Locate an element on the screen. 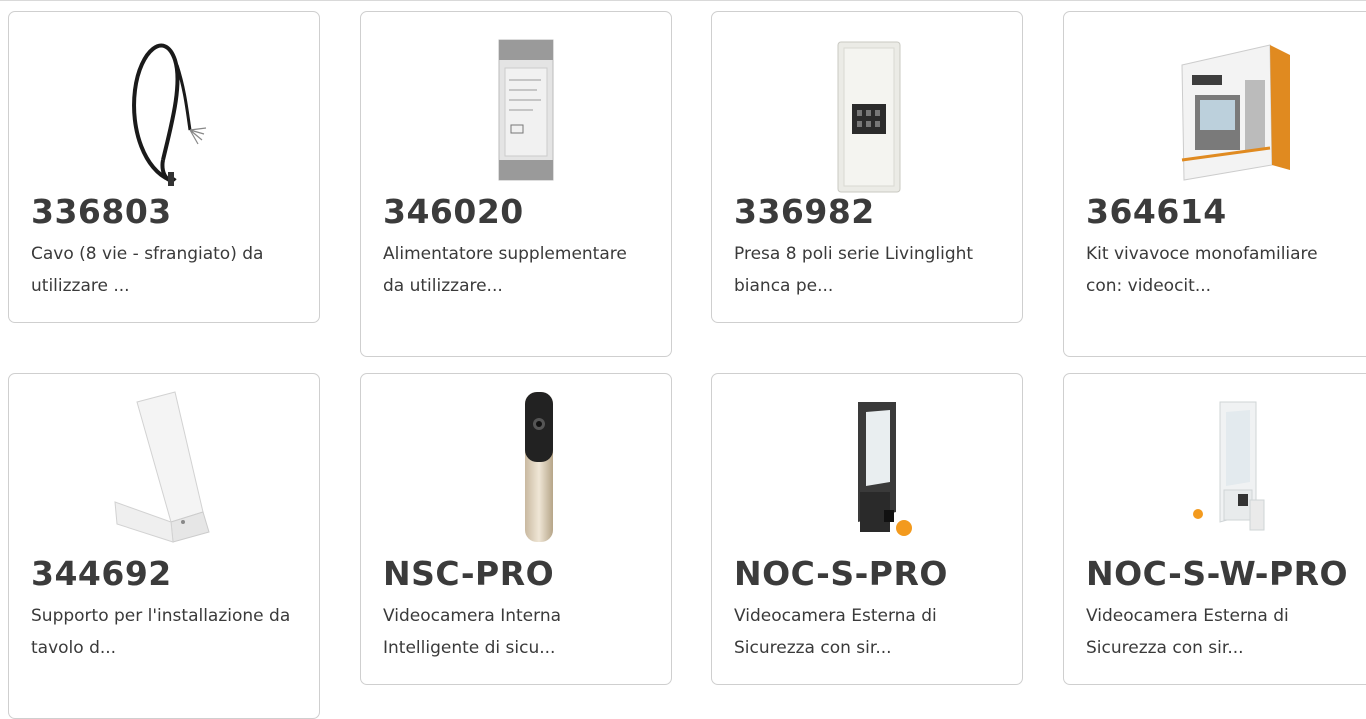 The image size is (1366, 719). desk-stand-image is located at coordinates (164, 469).